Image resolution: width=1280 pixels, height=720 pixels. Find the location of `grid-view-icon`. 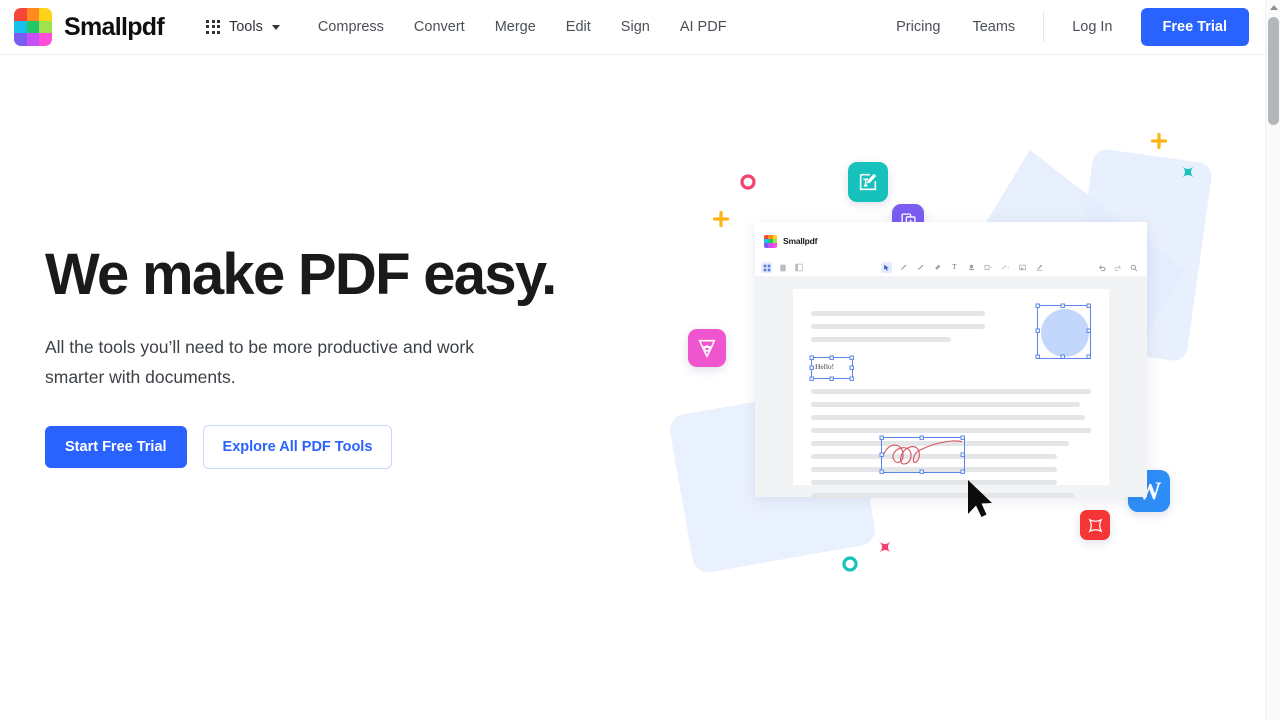

grid-view-icon is located at coordinates (766, 267).